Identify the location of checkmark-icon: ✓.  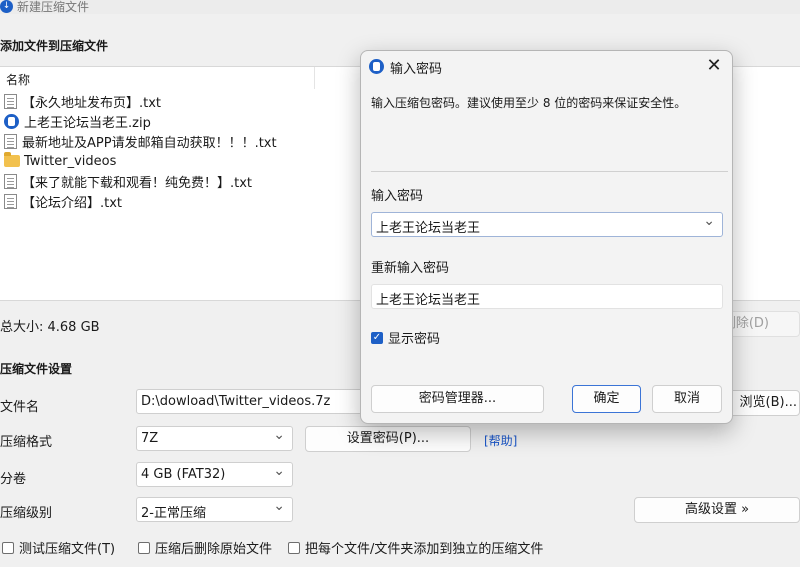
(377, 337).